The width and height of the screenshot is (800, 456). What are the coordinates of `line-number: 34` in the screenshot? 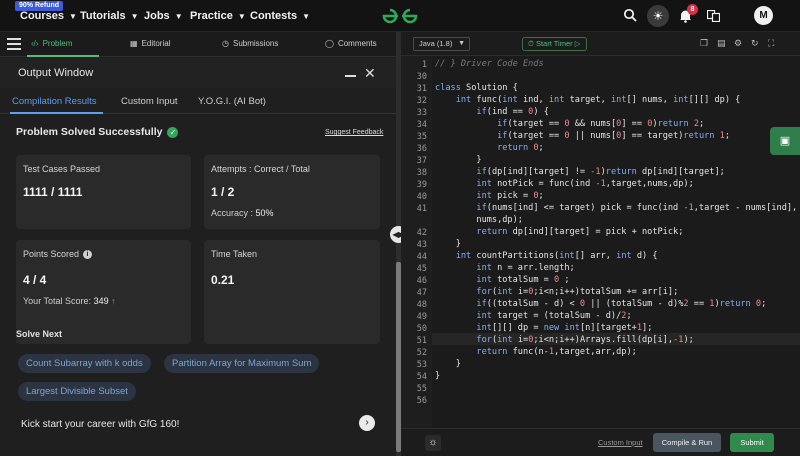 It's located at (421, 125).